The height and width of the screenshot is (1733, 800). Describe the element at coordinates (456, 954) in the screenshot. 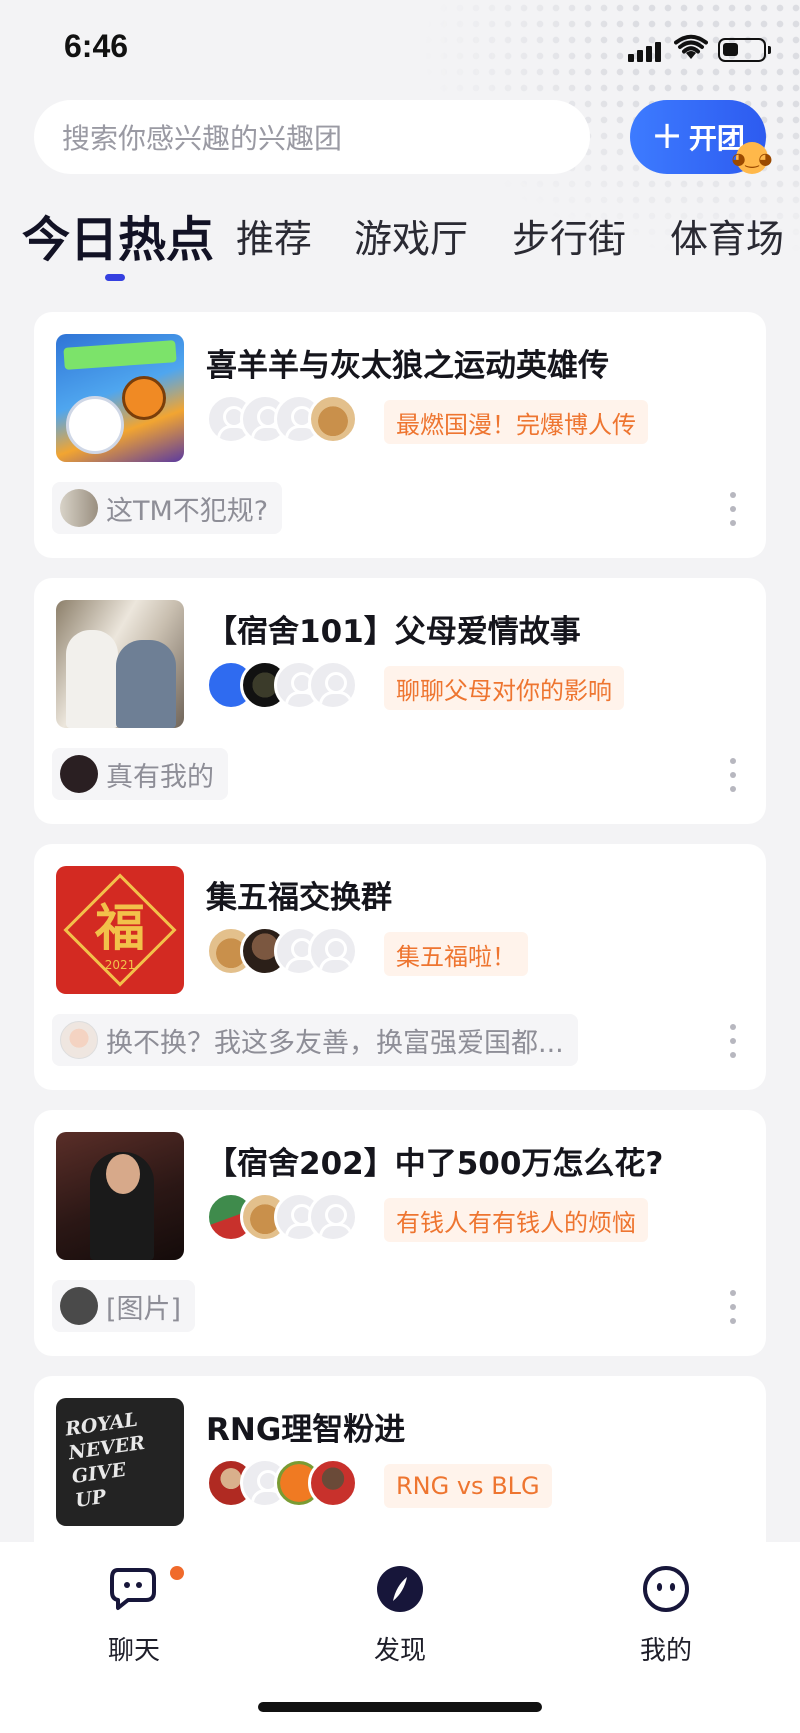

I see `group-tag: 集五福啦！` at that location.